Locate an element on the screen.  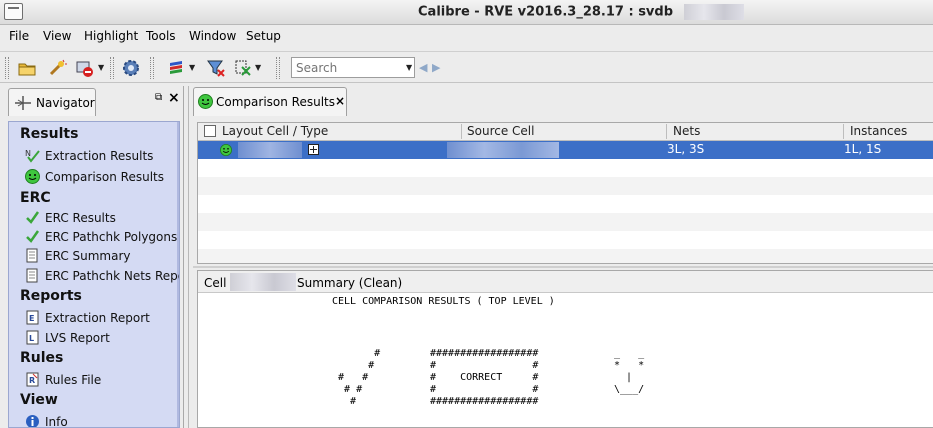
layers-dropdown-icon: ▼ is located at coordinates (192, 67).